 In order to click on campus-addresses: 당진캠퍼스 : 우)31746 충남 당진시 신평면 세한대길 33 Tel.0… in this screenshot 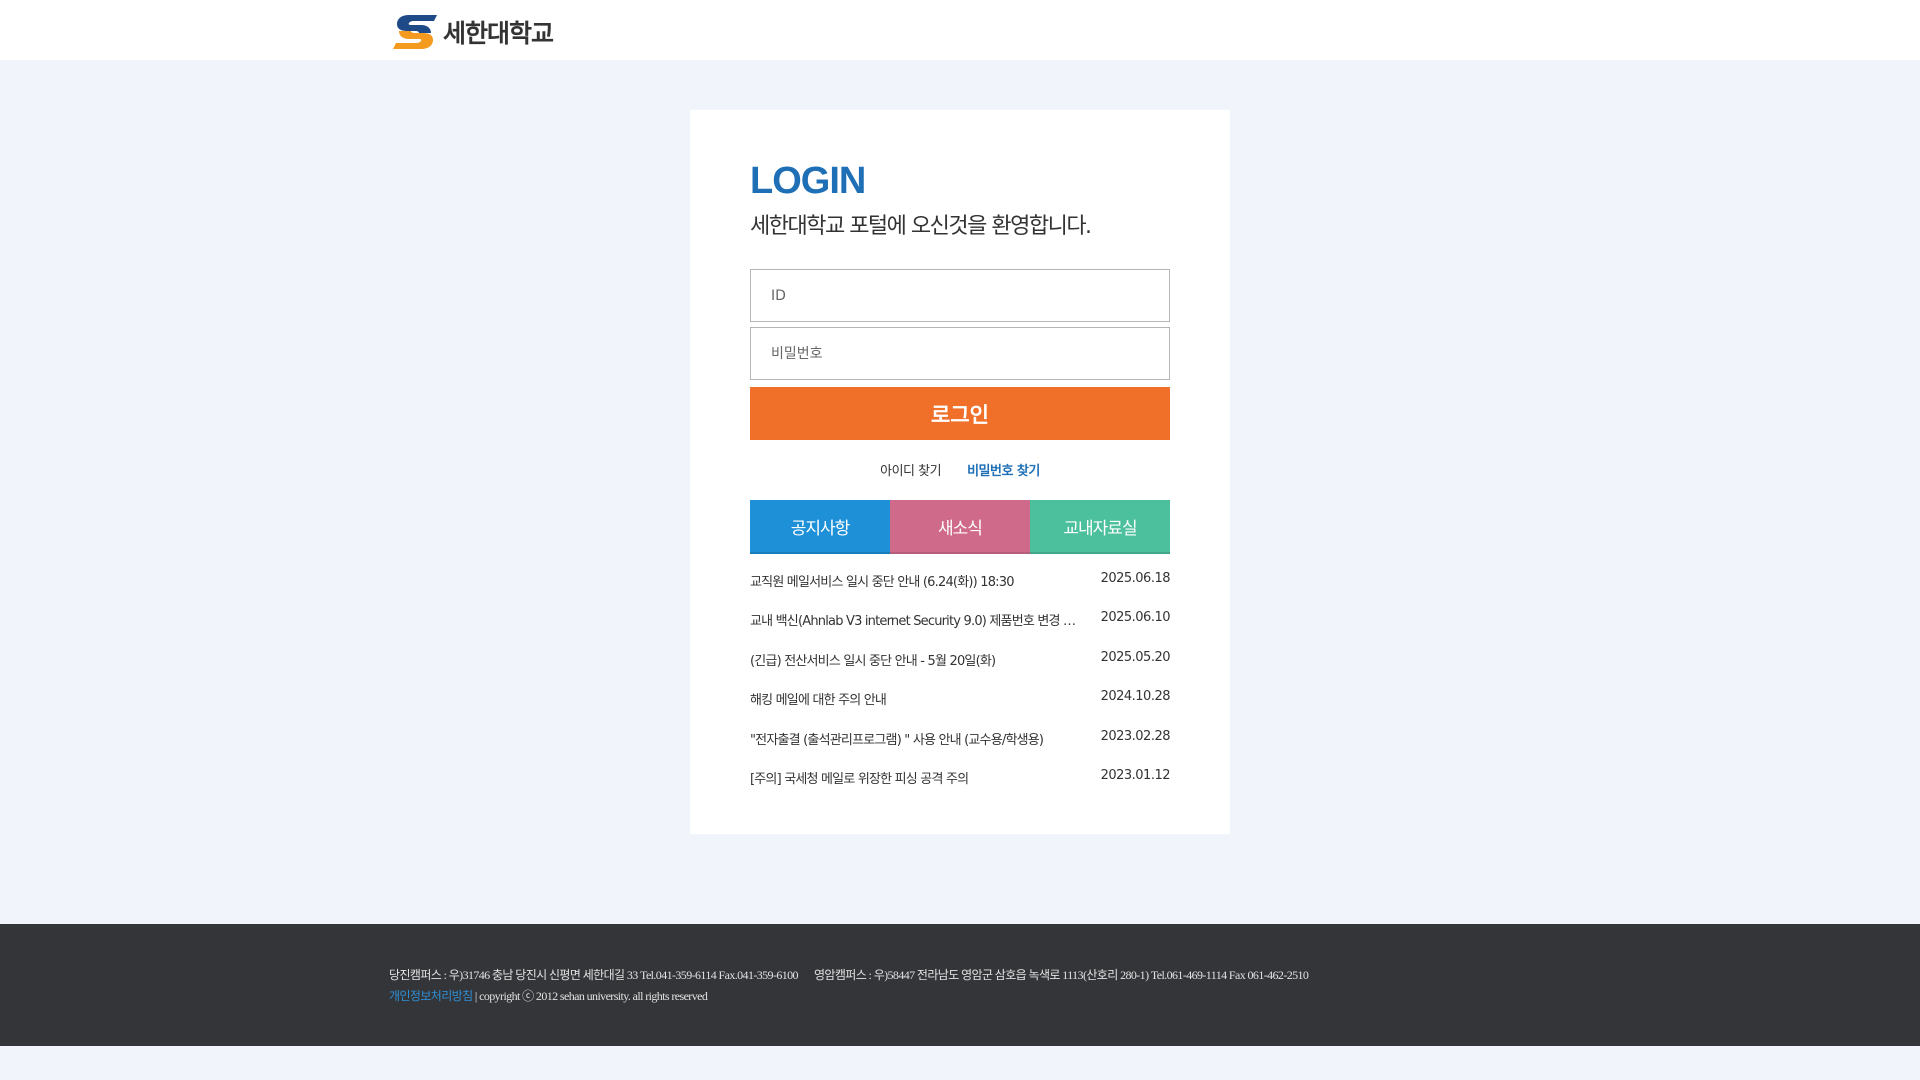, I will do `click(849, 974)`.